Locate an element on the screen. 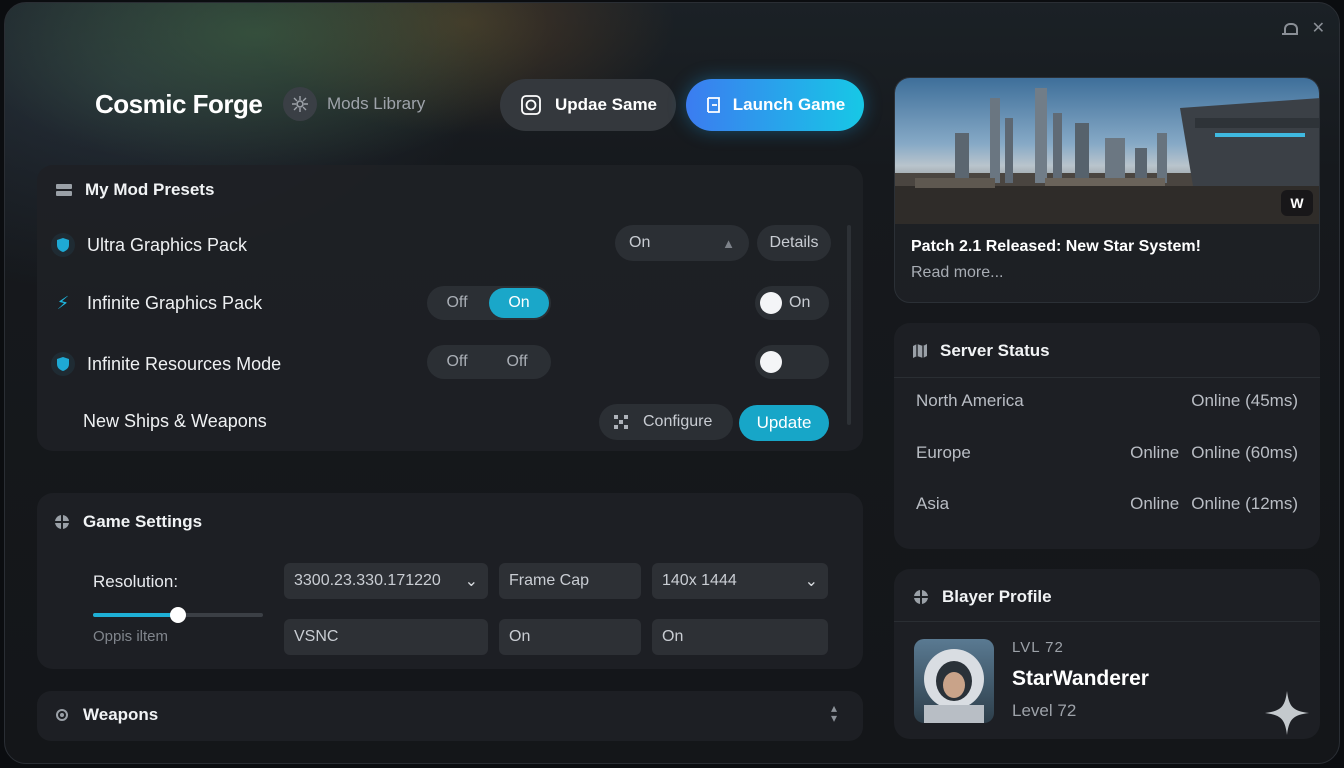 This screenshot has width=1344, height=768. infinite-resources-switch: Off Off is located at coordinates (489, 362).